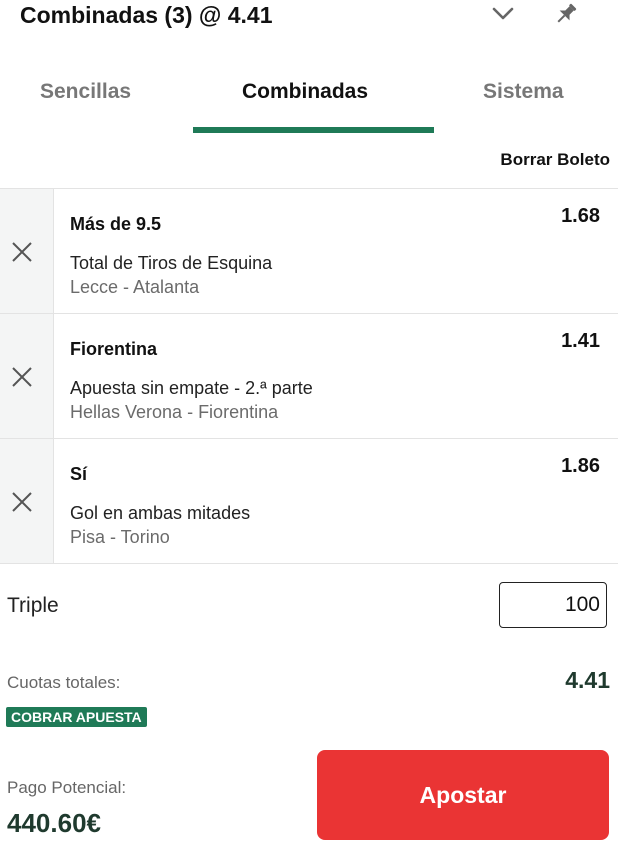  I want to click on active-tab-indicator, so click(313, 130).